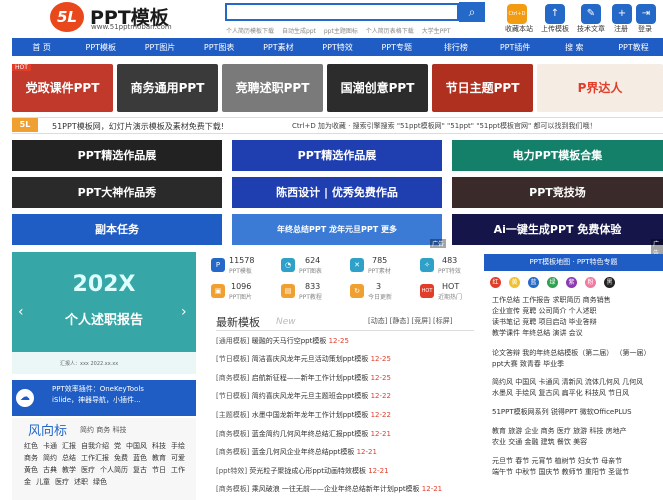  What do you see at coordinates (576, 311) in the screenshot?
I see `map-row: 企业宣传 竞聘 公司简介 个人述职` at bounding box center [576, 311].